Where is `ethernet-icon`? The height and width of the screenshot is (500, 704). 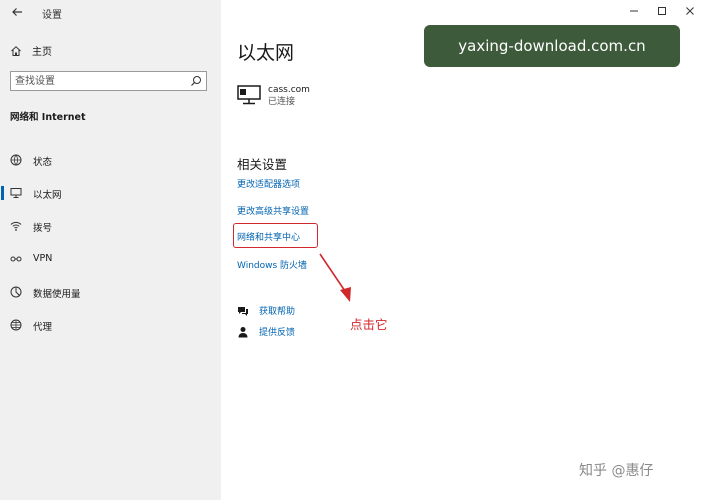
ethernet-icon is located at coordinates (16, 193).